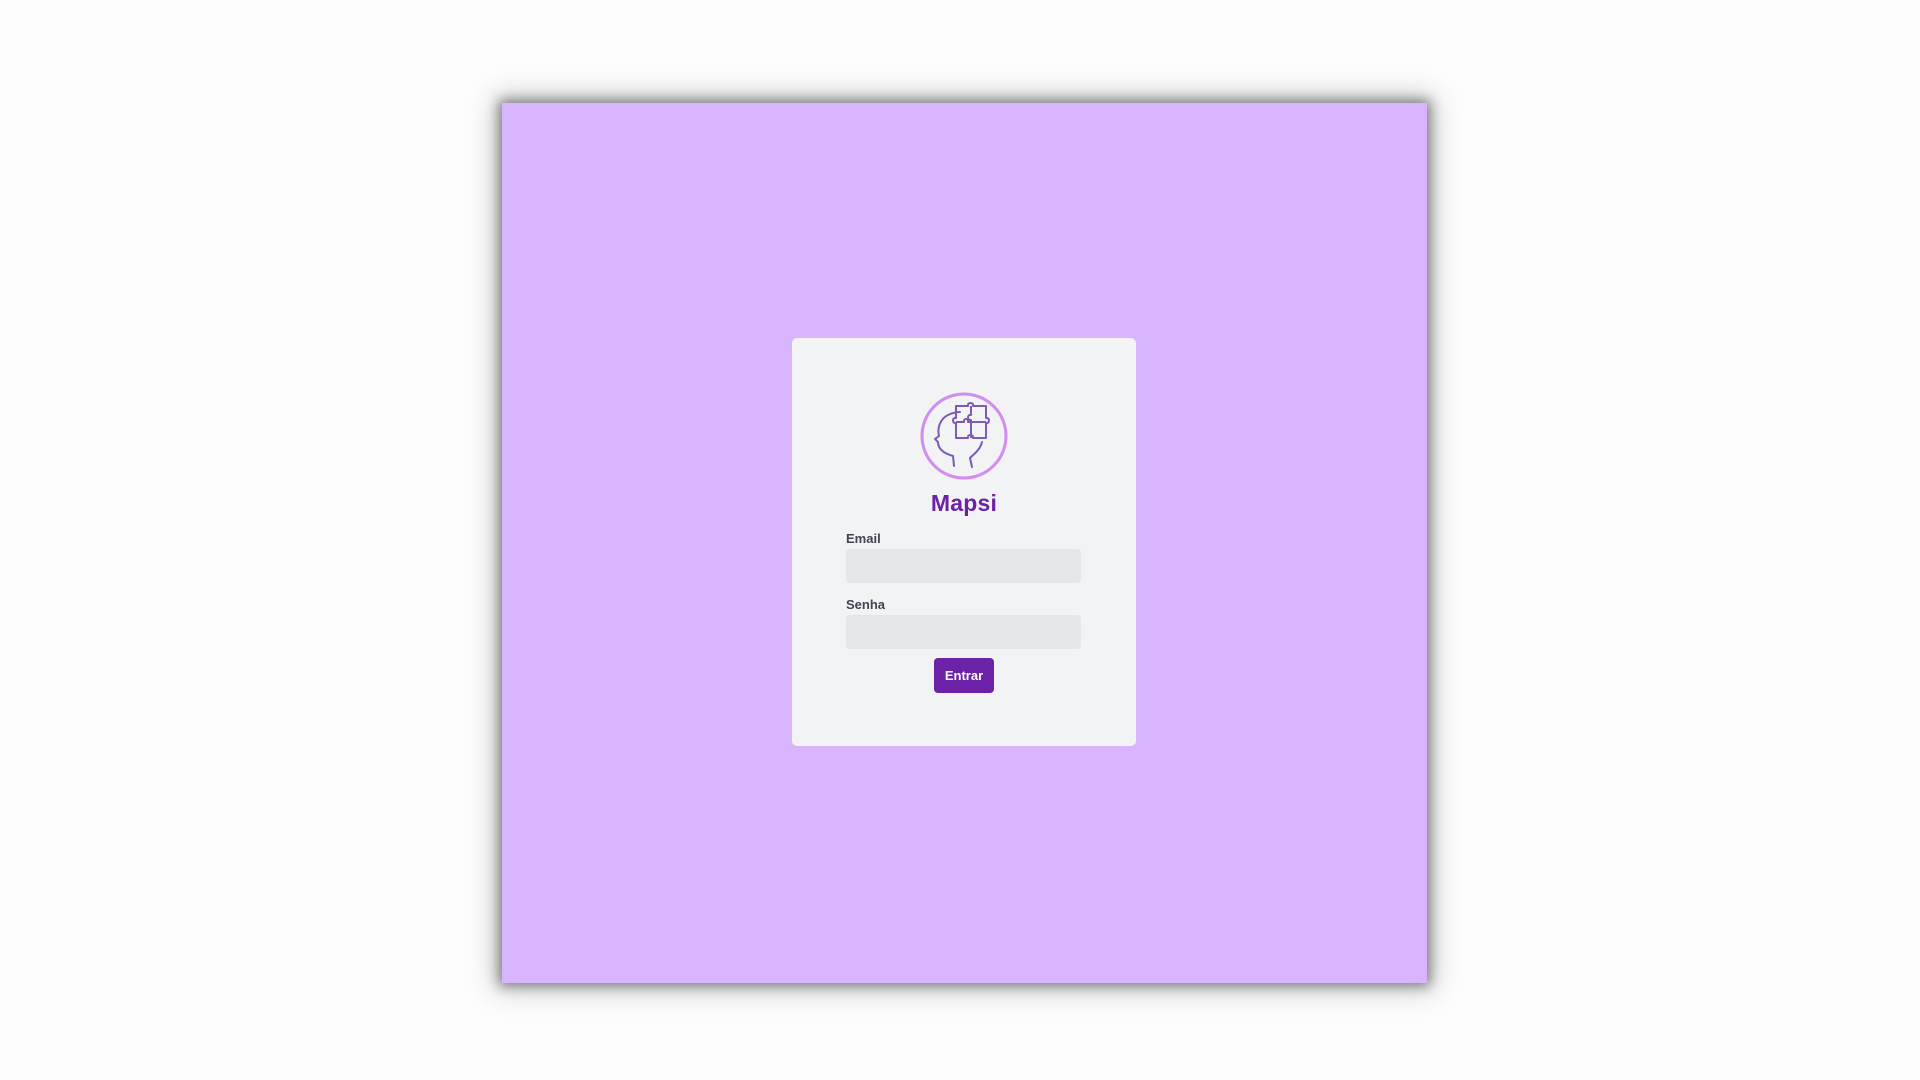 The width and height of the screenshot is (1920, 1080). Describe the element at coordinates (964, 675) in the screenshot. I see `login-button: Entrar` at that location.